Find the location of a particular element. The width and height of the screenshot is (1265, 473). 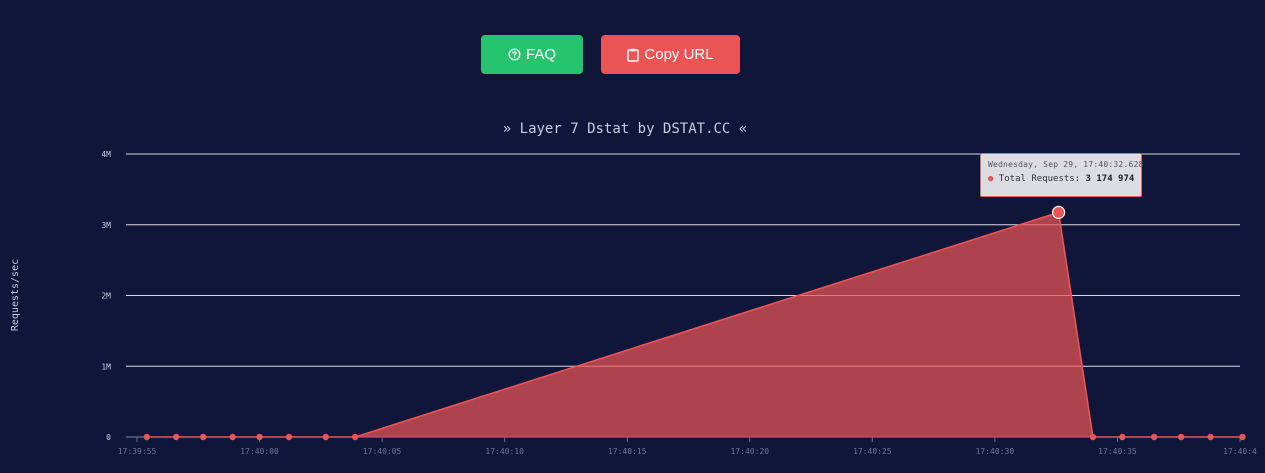

y-tick-label: 4M is located at coordinates (106, 154).